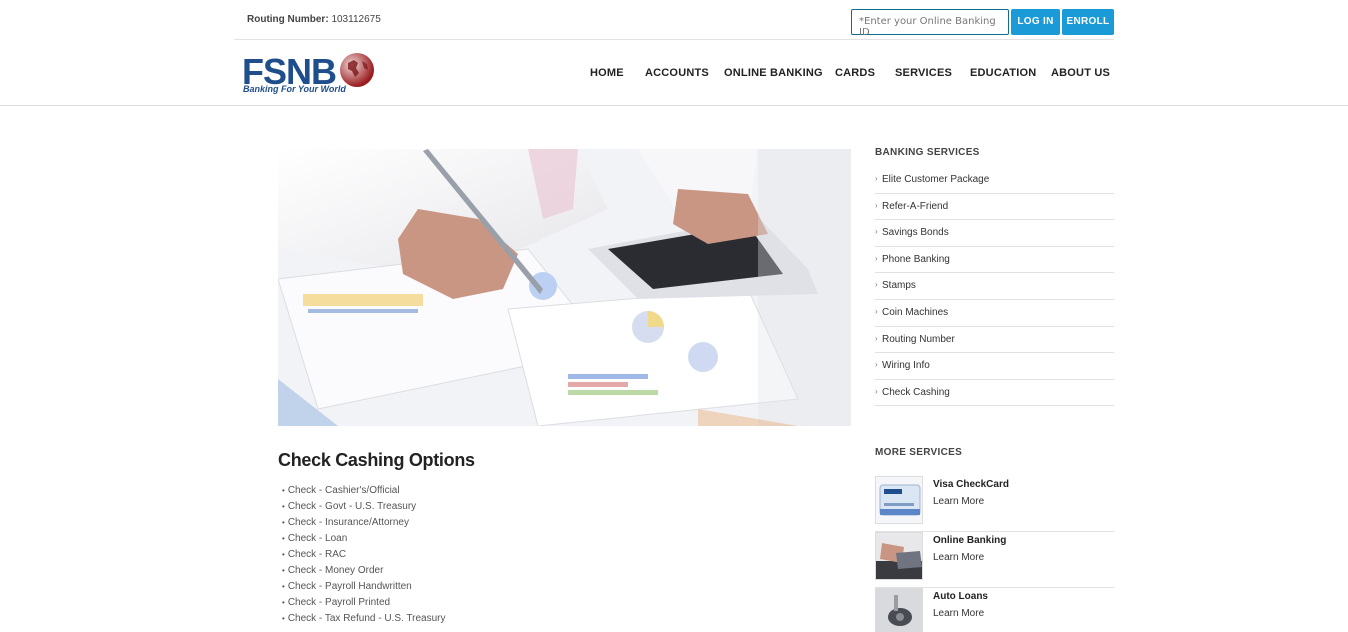  What do you see at coordinates (994, 340) in the screenshot?
I see `sidebar-item-routing-number: › Routing Number` at bounding box center [994, 340].